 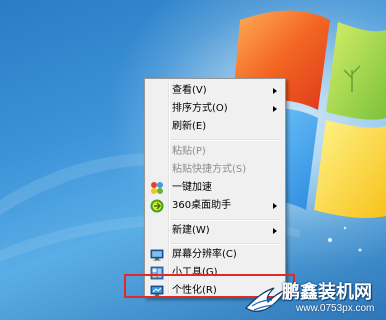 I want to click on menu-item-360-desktop-assistant: 360桌面助手, so click(x=215, y=206).